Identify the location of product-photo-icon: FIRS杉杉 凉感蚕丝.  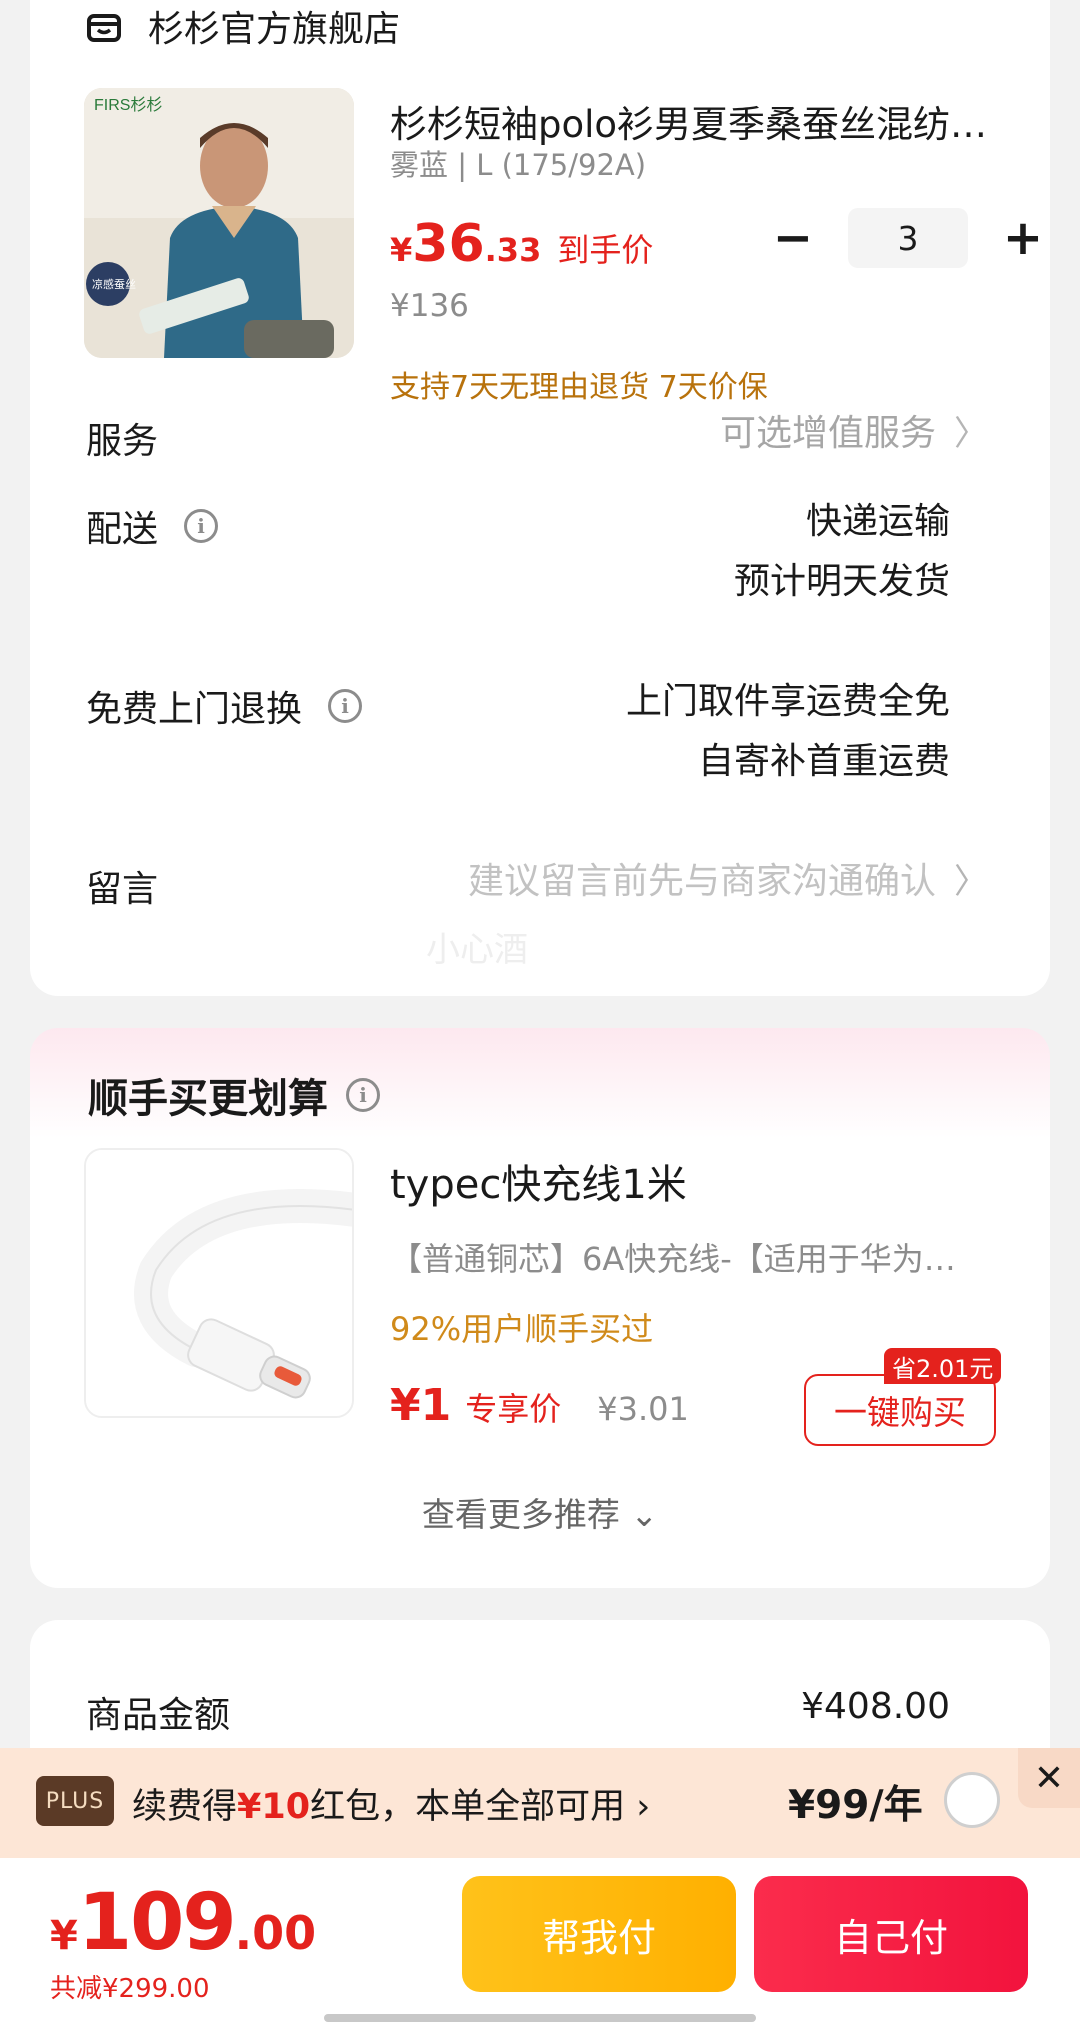
(219, 223).